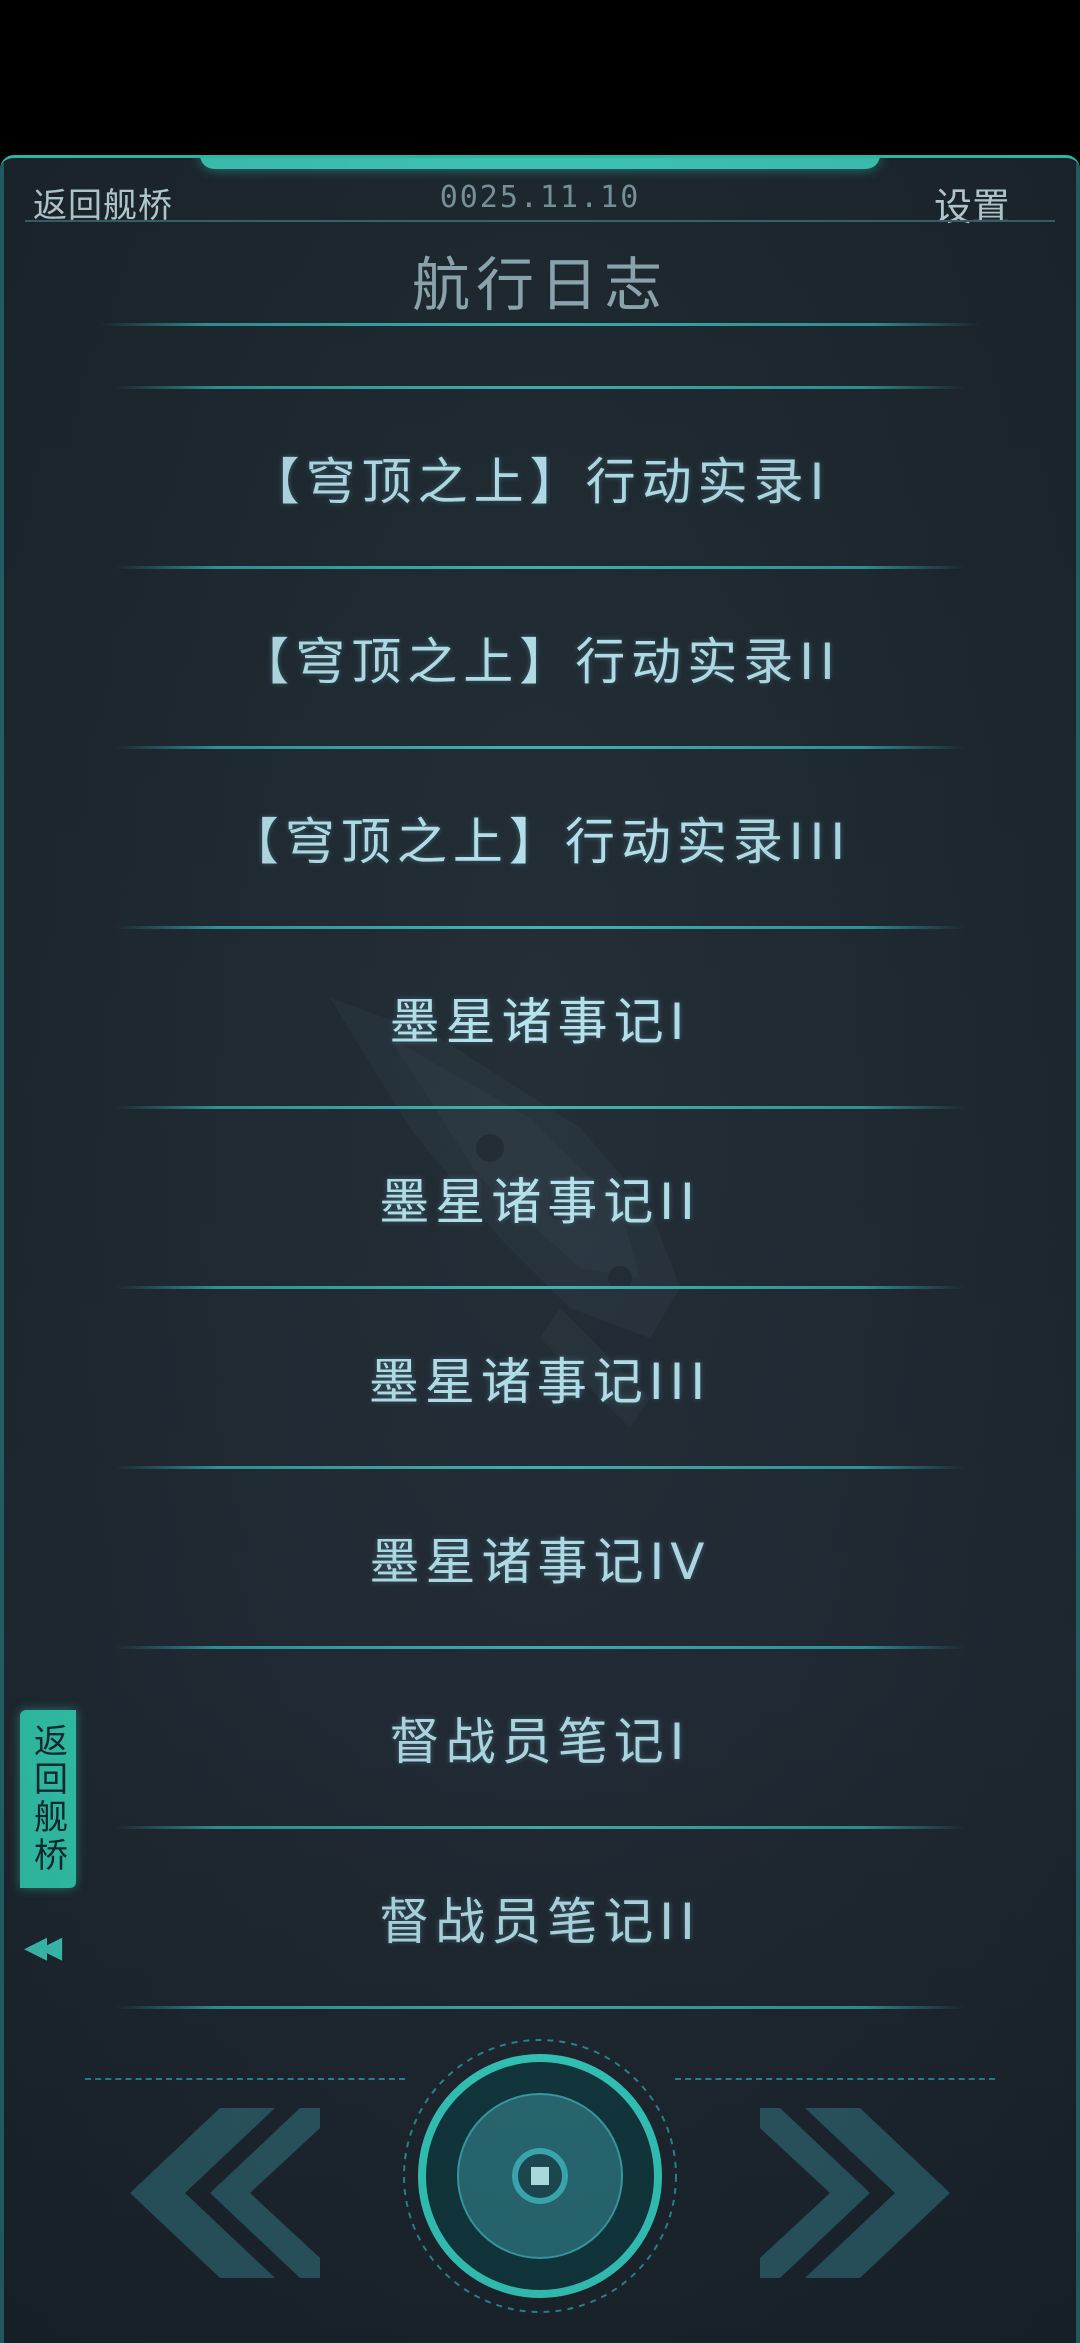  I want to click on right-edge-frame, so click(1078, 1250).